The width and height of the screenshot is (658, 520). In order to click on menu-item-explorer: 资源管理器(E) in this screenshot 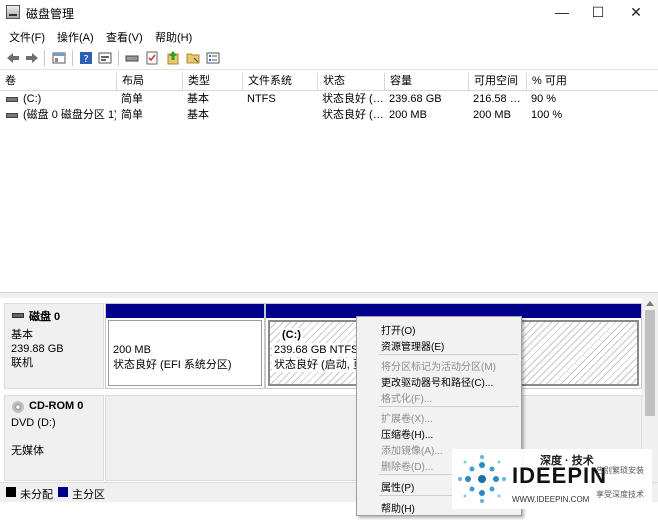, I will do `click(412, 345)`.